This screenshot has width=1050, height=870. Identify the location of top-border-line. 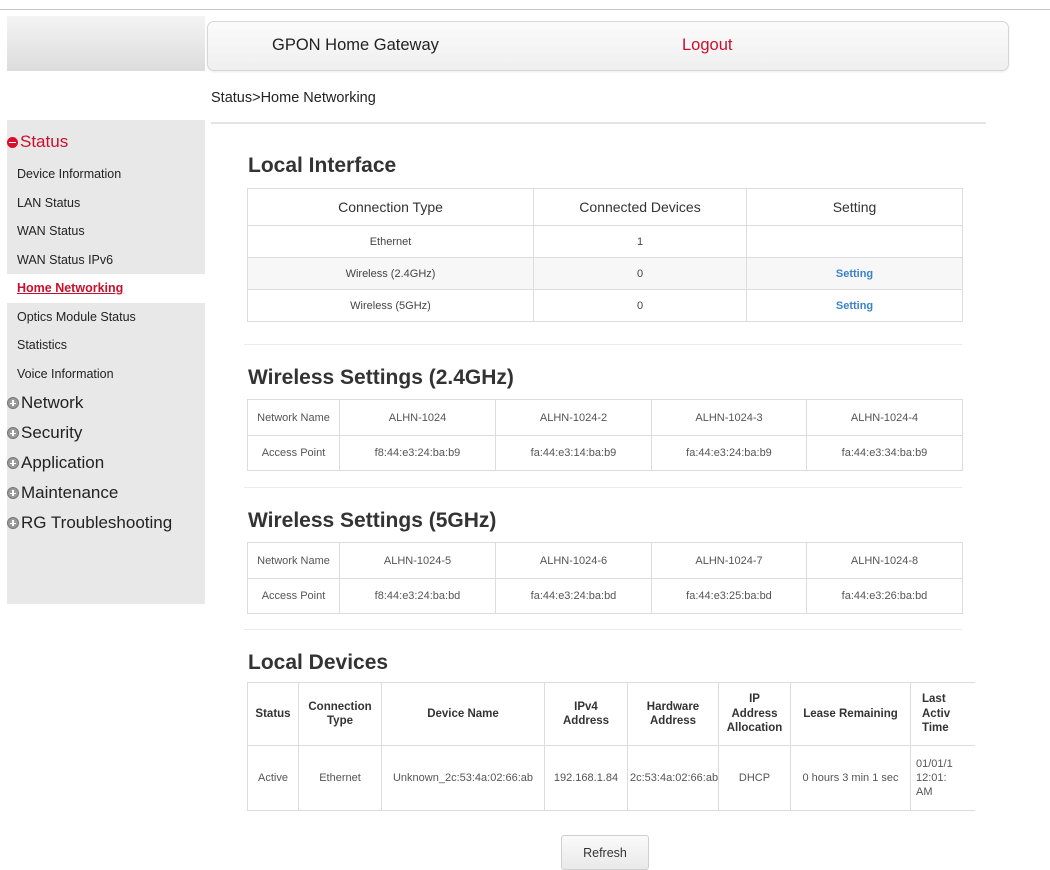
(525, 9).